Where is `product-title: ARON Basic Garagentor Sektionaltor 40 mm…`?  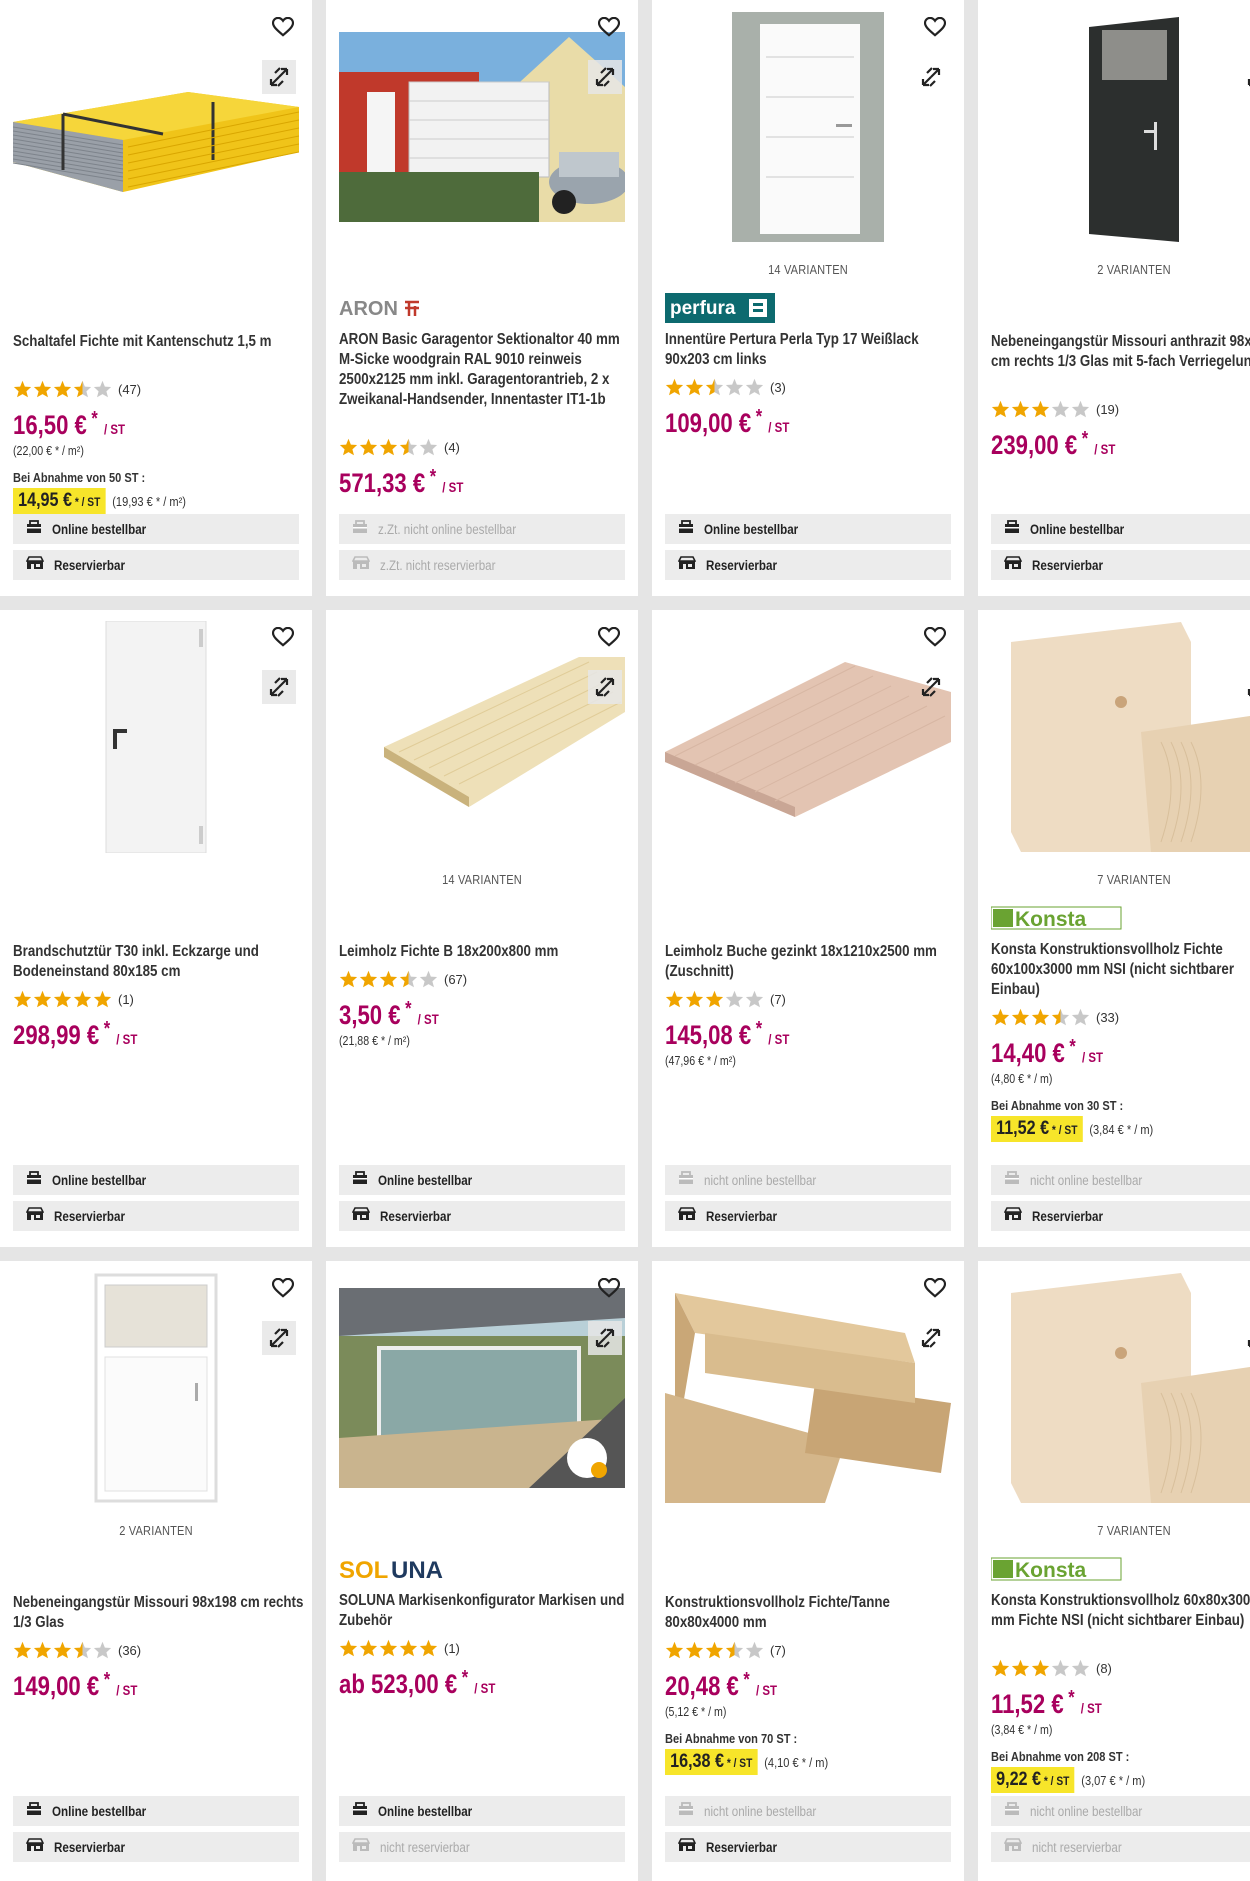 product-title: ARON Basic Garagentor Sektionaltor 40 mm… is located at coordinates (485, 370).